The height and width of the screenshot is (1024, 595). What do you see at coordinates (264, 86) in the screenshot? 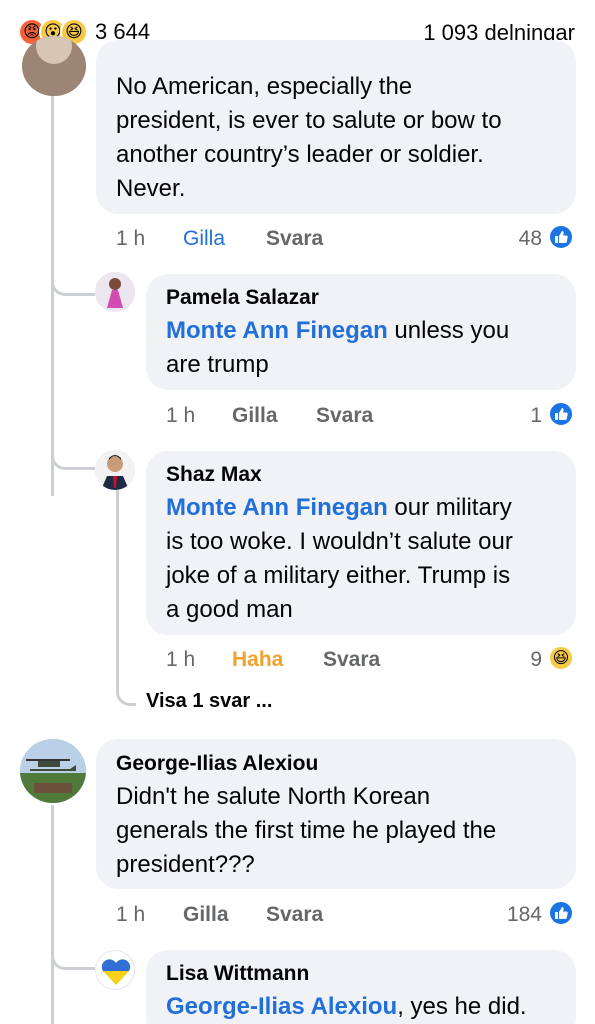
I see `comment-text-line: No American, especially the` at bounding box center [264, 86].